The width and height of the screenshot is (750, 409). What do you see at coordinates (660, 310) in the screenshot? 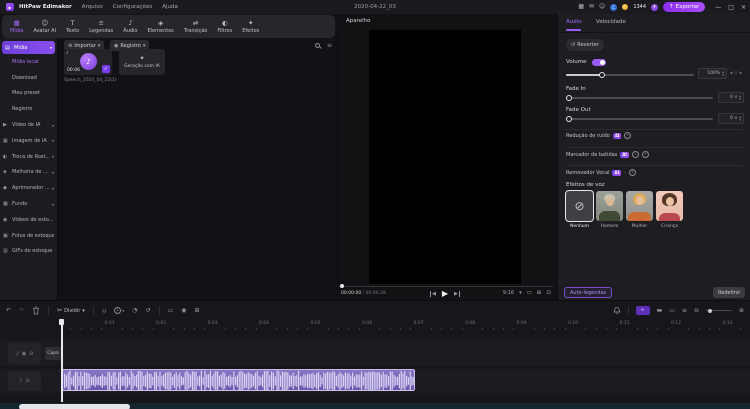
I see `view-mode-compact-icon: ▬` at bounding box center [660, 310].